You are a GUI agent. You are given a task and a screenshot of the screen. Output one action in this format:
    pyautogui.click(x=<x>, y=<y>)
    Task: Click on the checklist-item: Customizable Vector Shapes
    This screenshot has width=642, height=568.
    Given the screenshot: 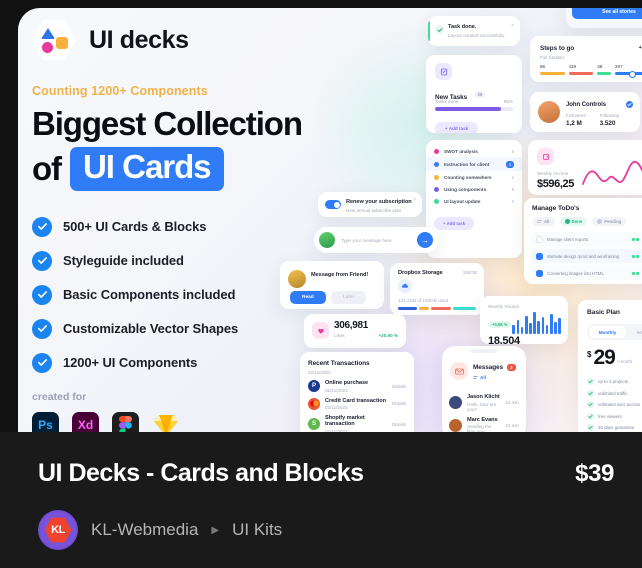 What is the action you would take?
    pyautogui.click(x=212, y=328)
    